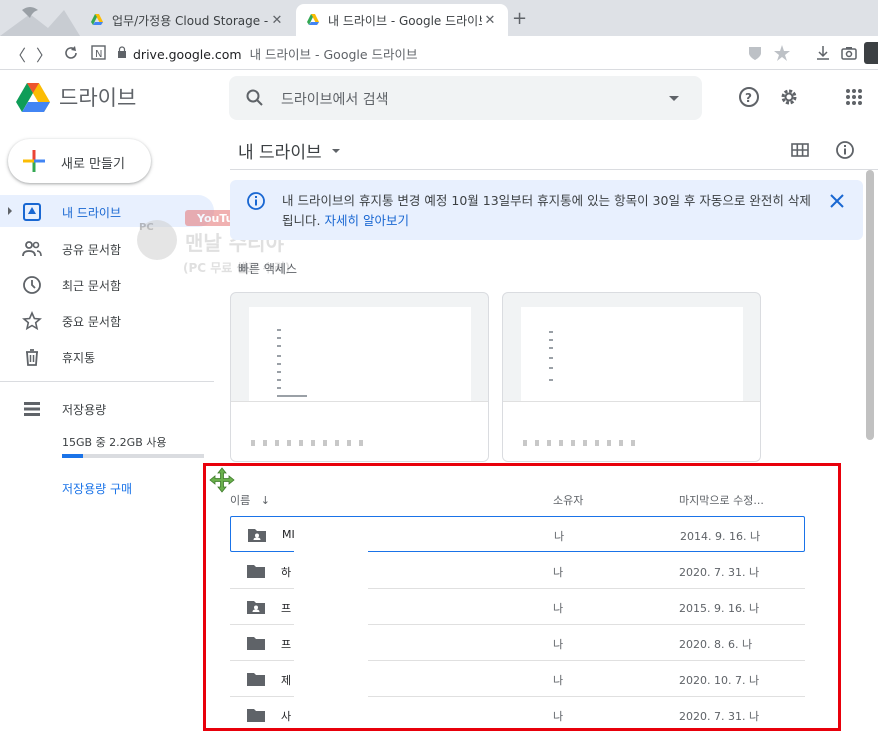 This screenshot has width=878, height=733. I want to click on browser-window-corner, so click(40, 18).